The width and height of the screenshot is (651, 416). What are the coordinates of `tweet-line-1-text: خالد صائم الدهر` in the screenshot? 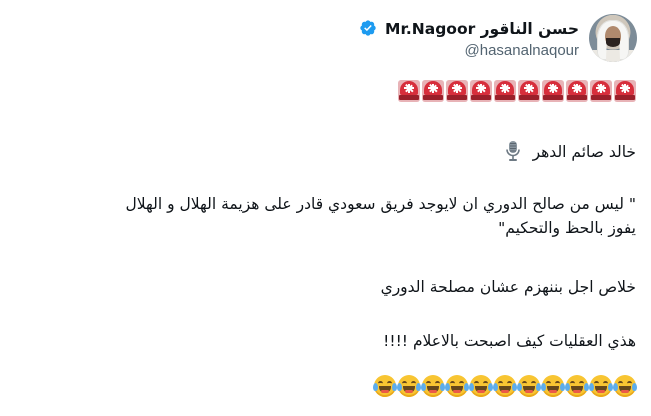 It's located at (584, 152).